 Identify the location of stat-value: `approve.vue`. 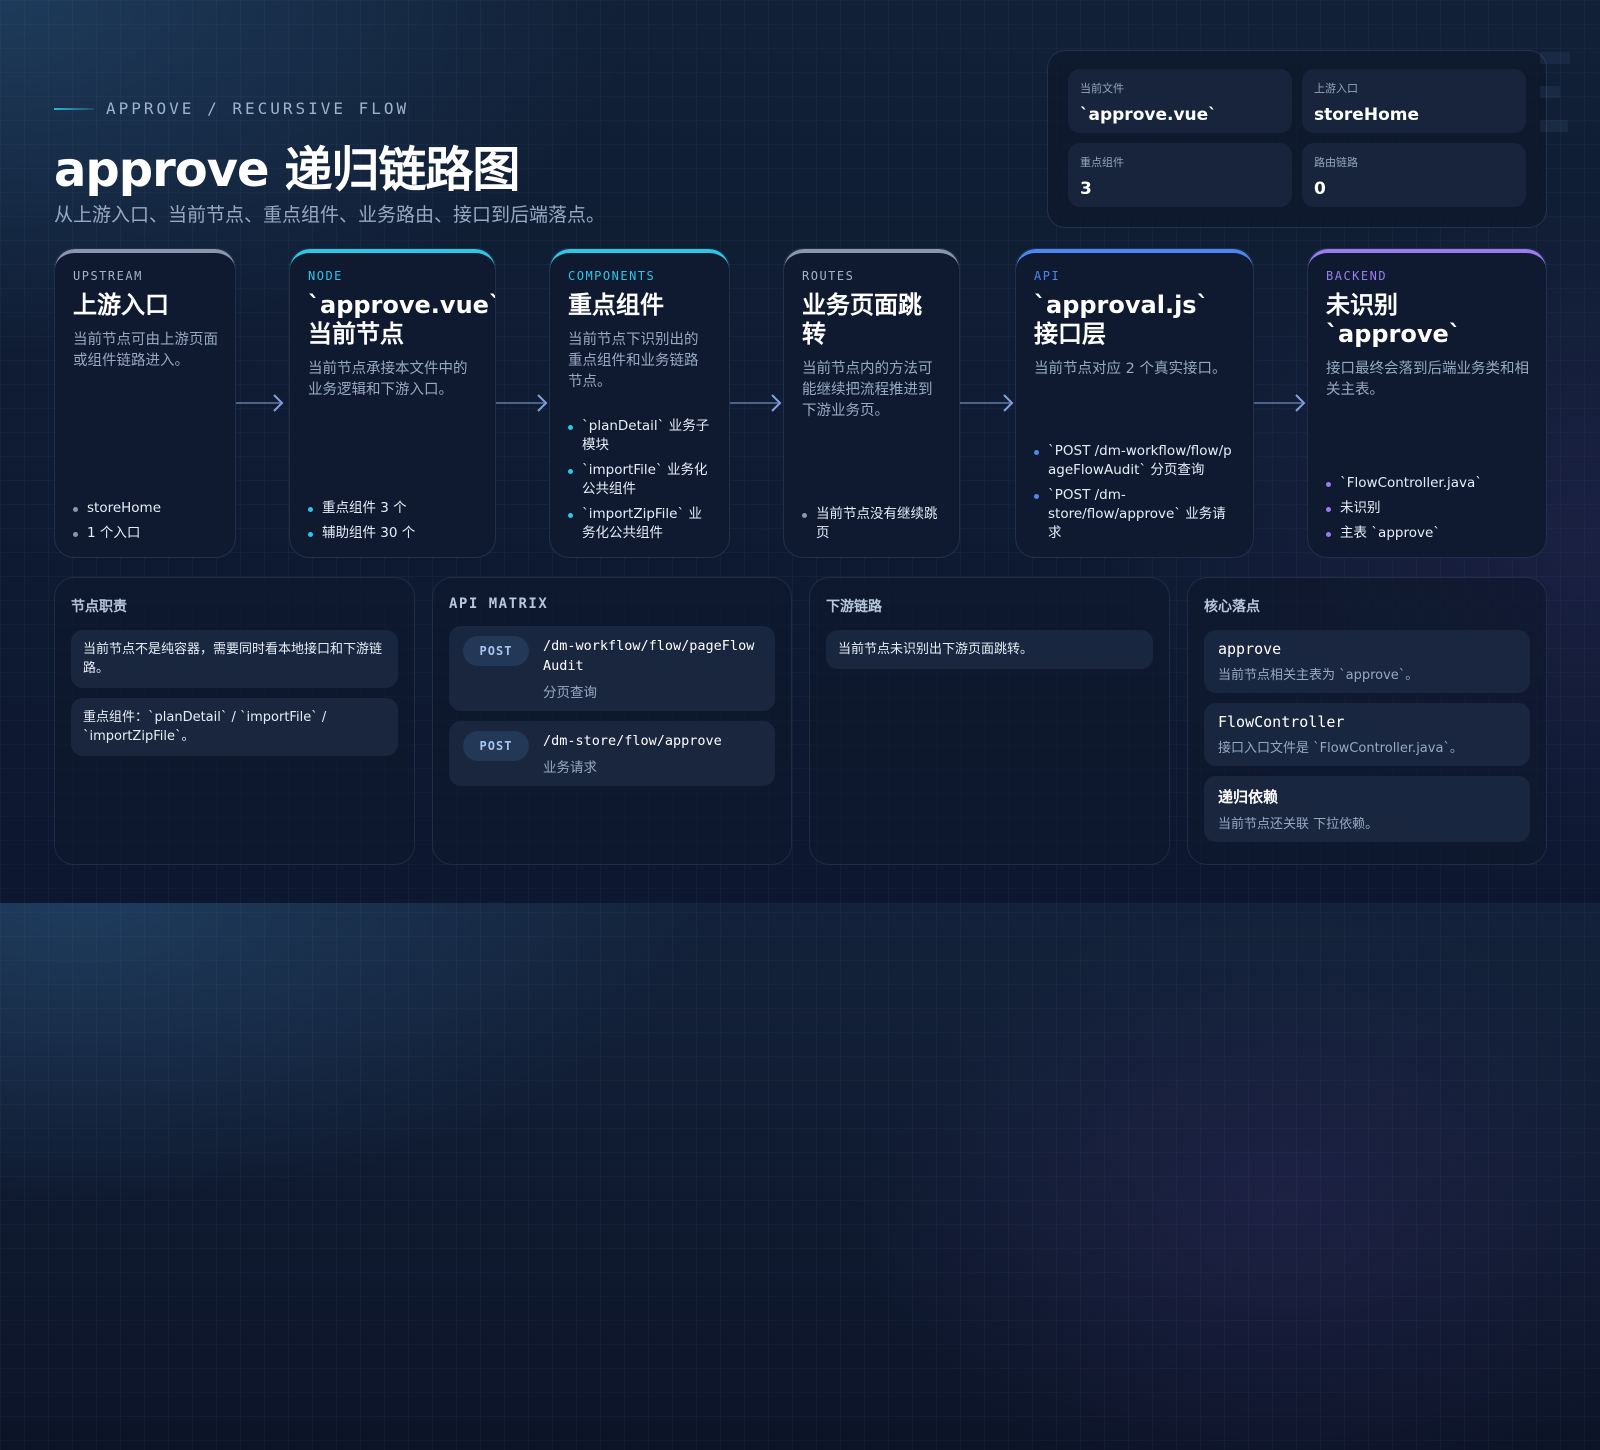
(1148, 115).